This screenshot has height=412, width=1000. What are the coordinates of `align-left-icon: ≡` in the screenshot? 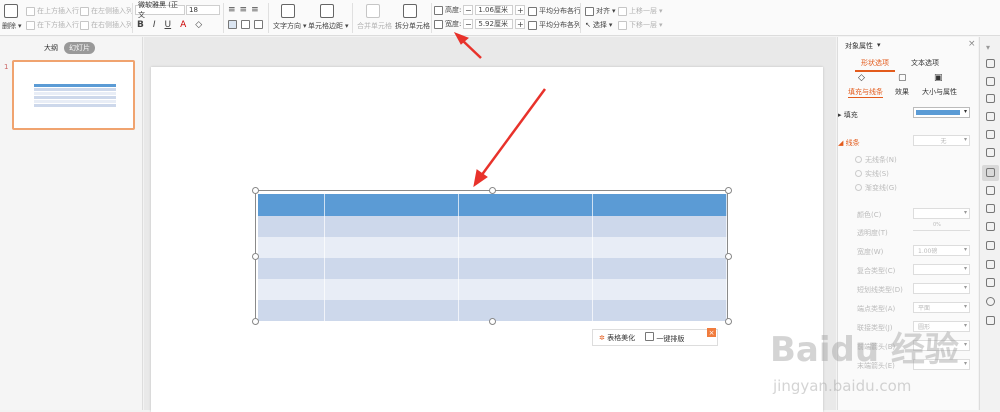 It's located at (232, 10).